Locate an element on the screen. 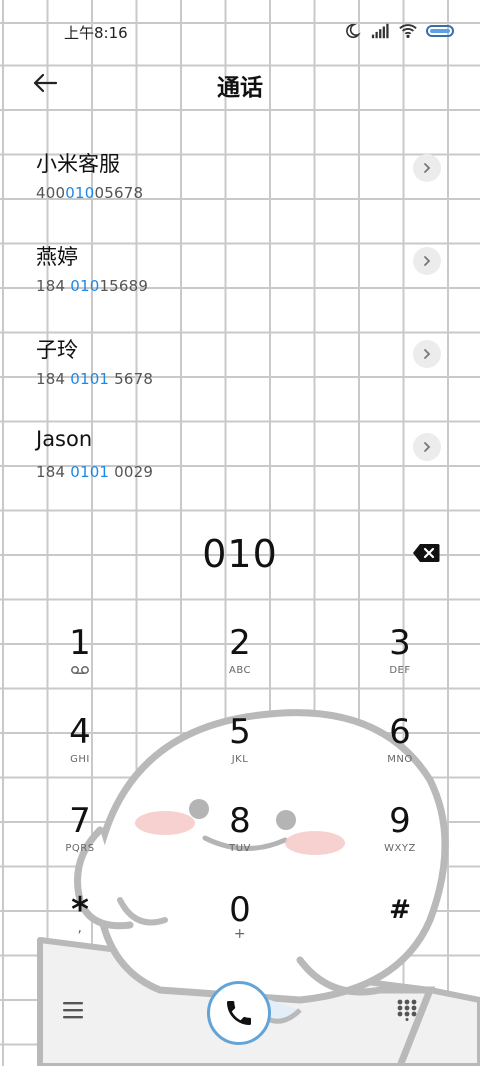 This screenshot has width=480, height=1066. key-letters: PQRS is located at coordinates (80, 848).